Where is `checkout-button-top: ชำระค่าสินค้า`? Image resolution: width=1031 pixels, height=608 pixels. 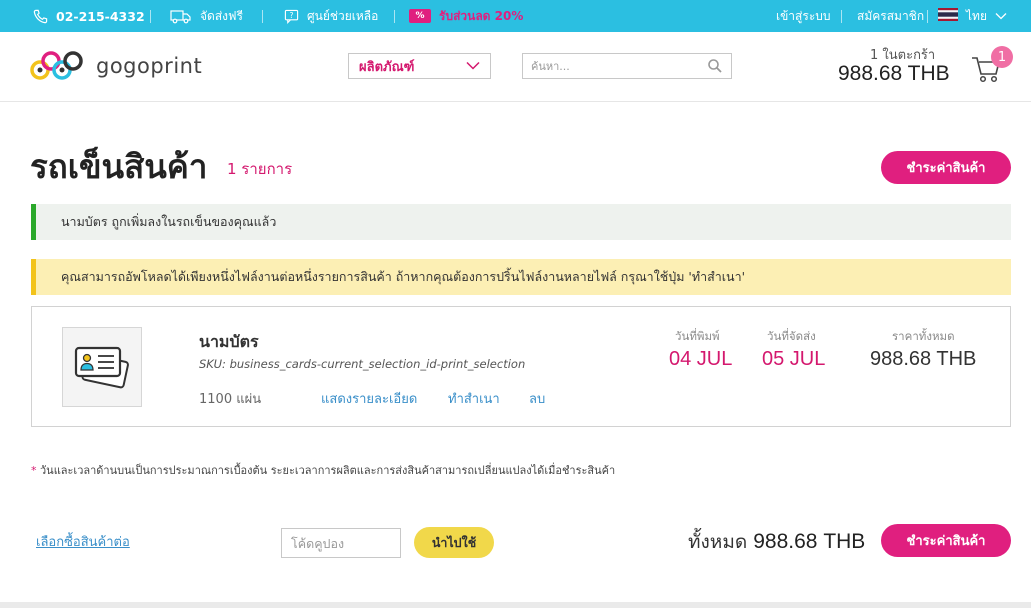 checkout-button-top: ชำระค่าสินค้า is located at coordinates (946, 167).